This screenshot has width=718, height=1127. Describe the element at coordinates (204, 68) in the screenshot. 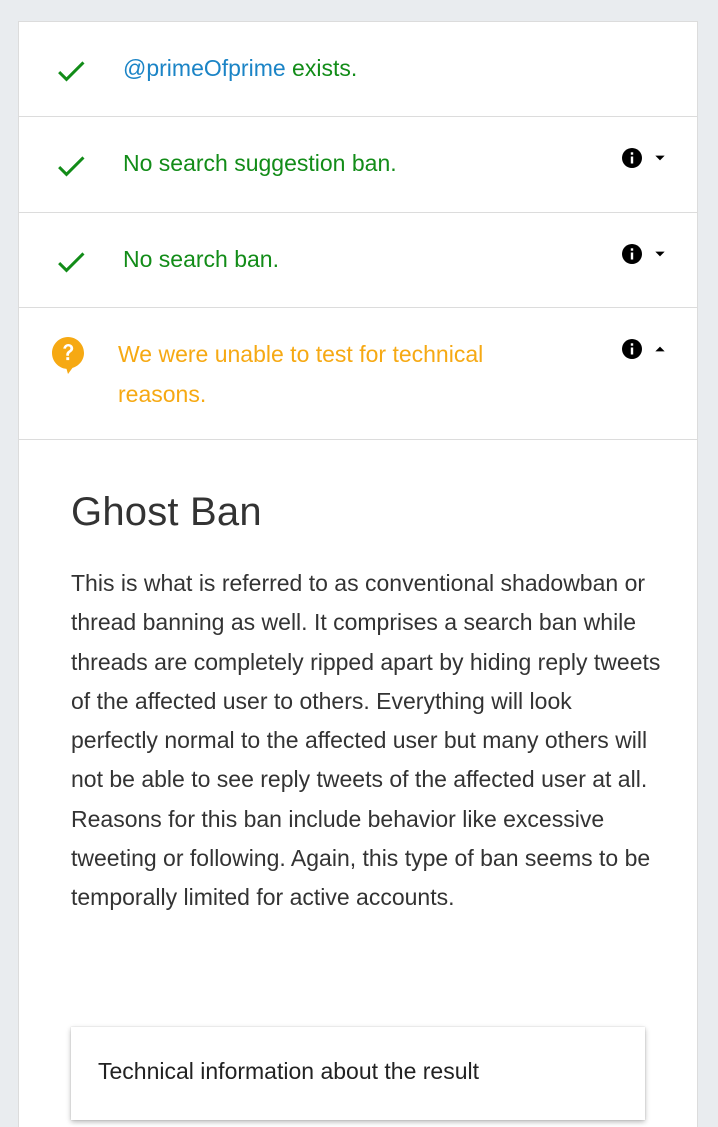

I see `account-handle-link: @primeOfprime` at that location.